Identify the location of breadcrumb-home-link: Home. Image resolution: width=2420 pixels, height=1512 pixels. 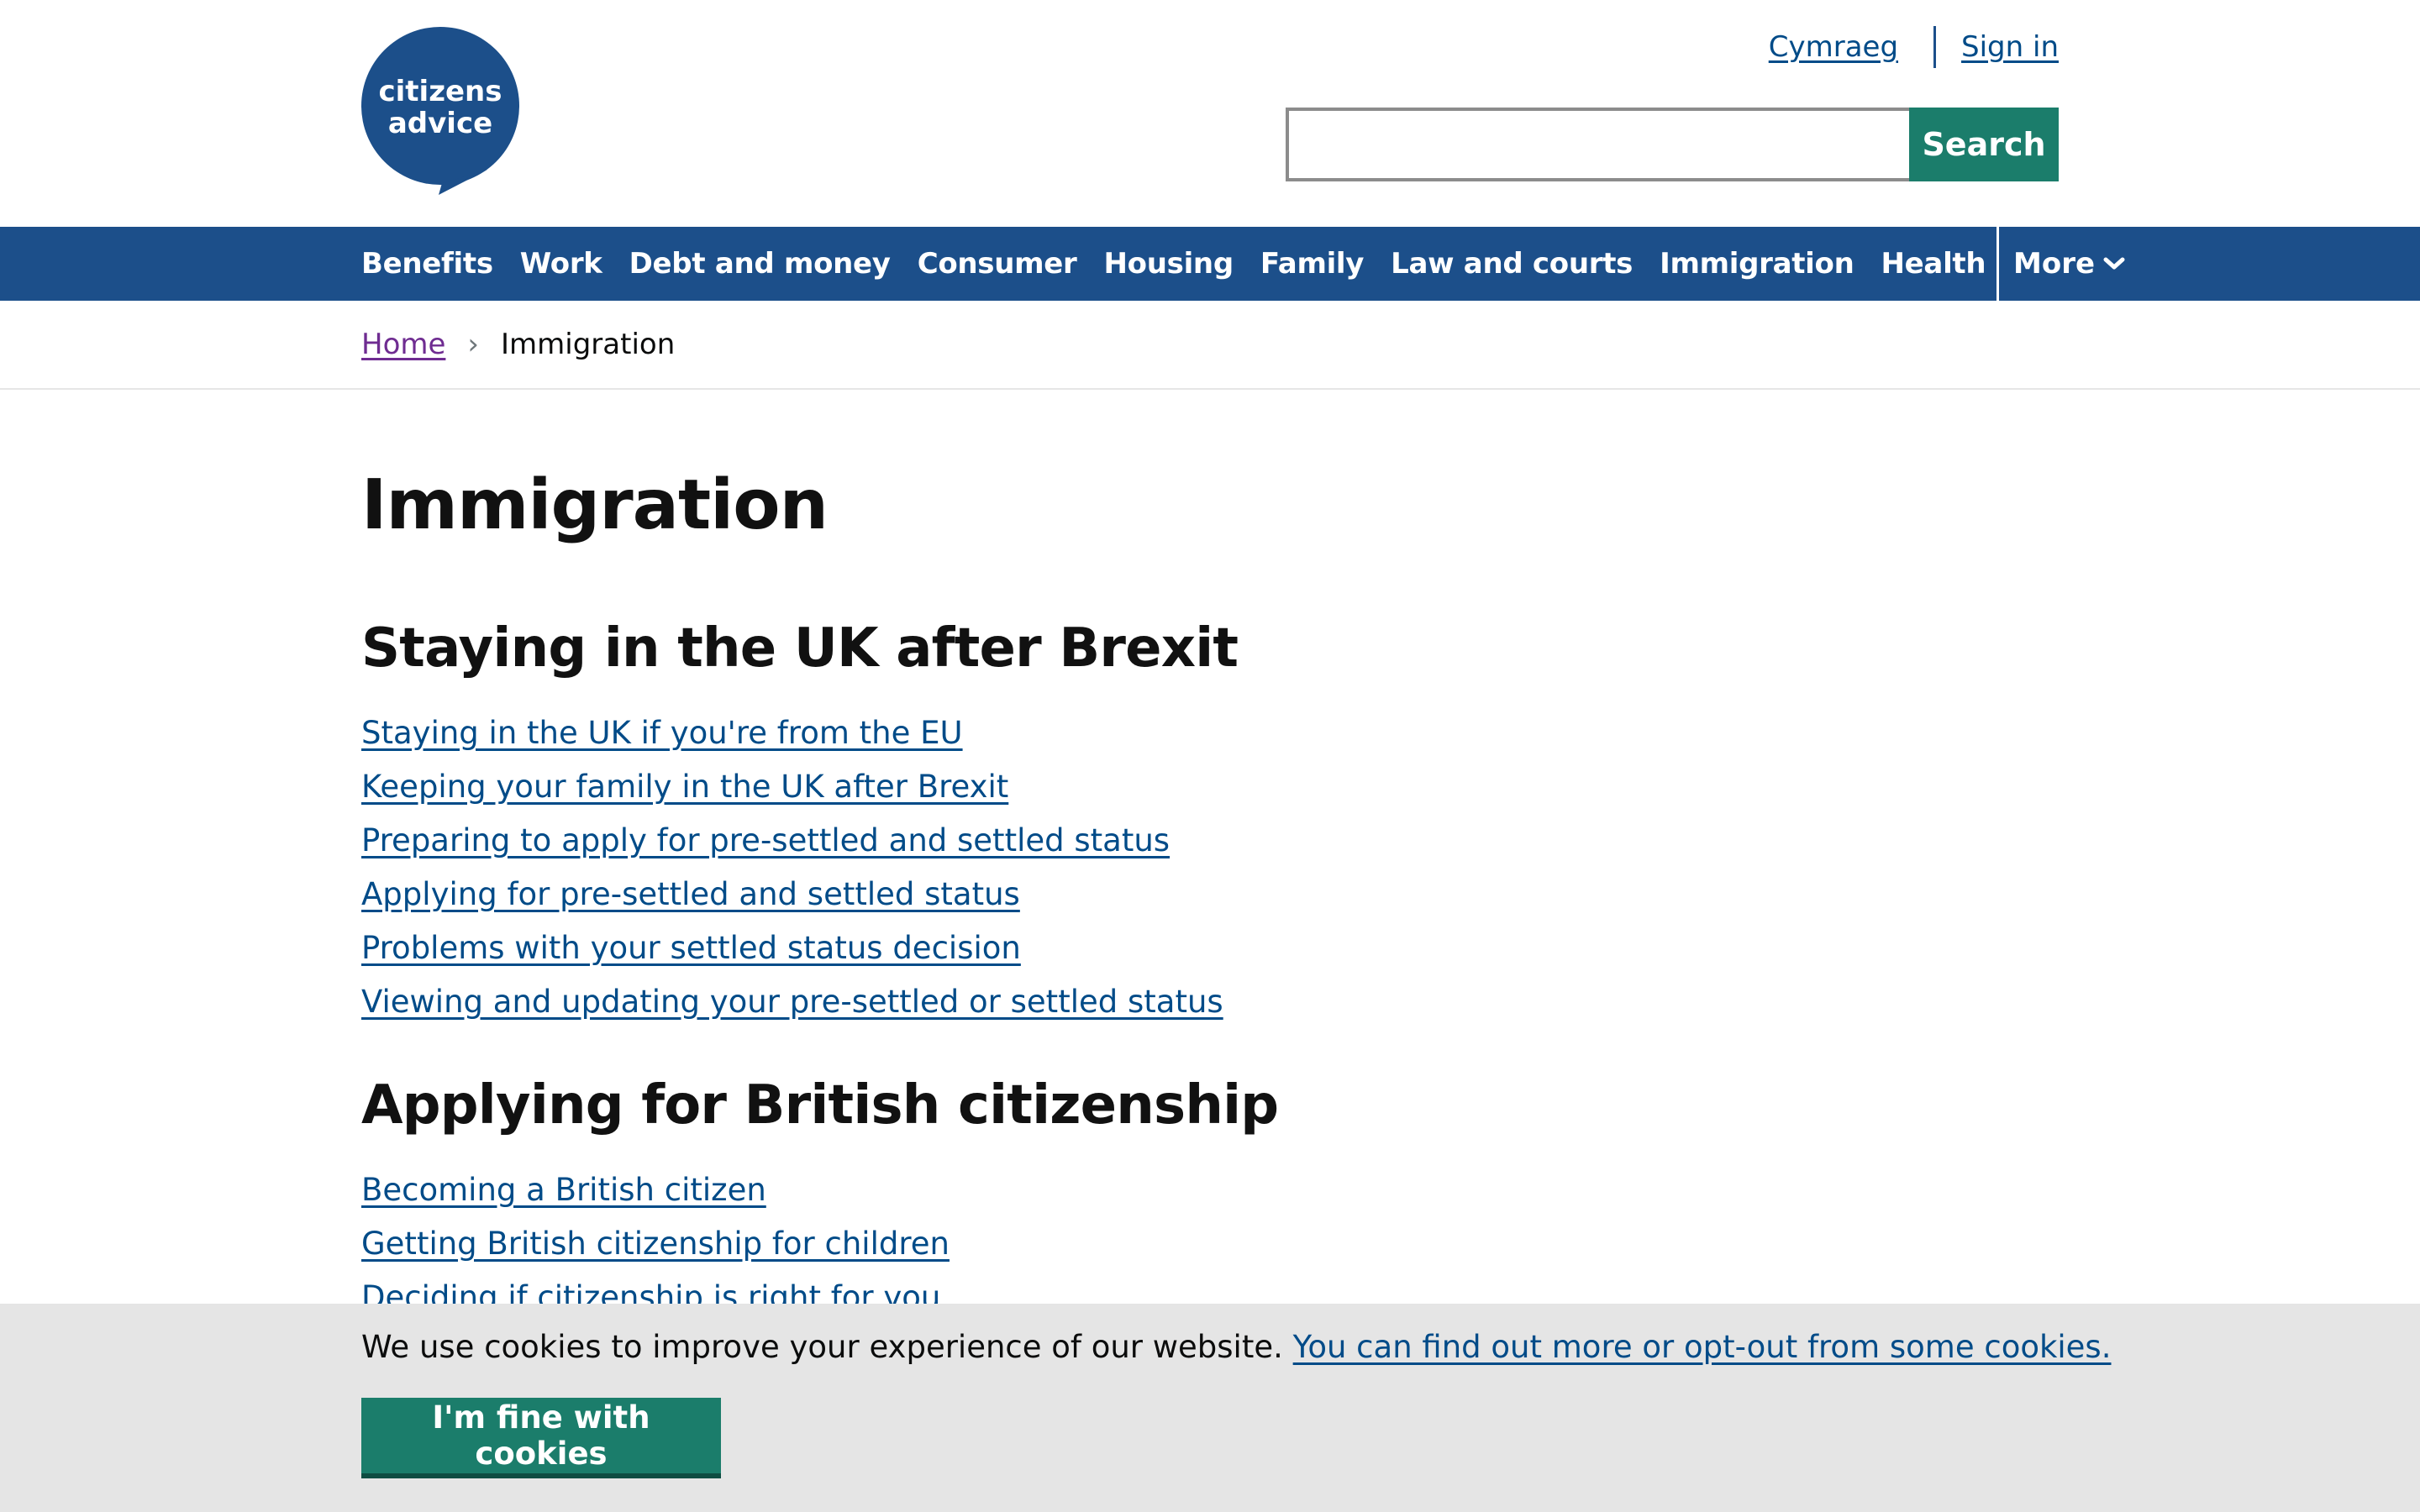
(403, 344).